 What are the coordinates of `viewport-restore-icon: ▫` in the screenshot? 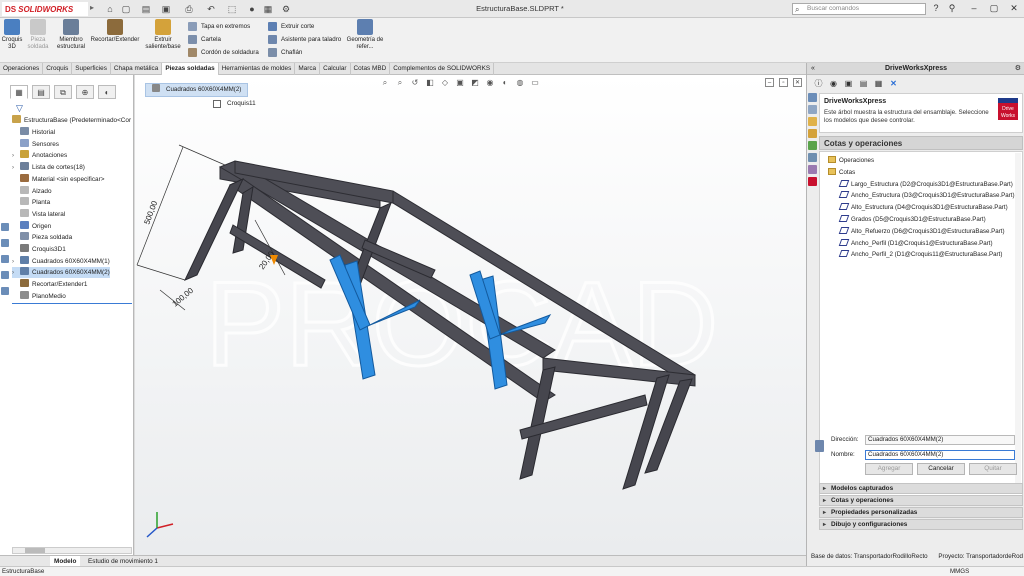 It's located at (783, 82).